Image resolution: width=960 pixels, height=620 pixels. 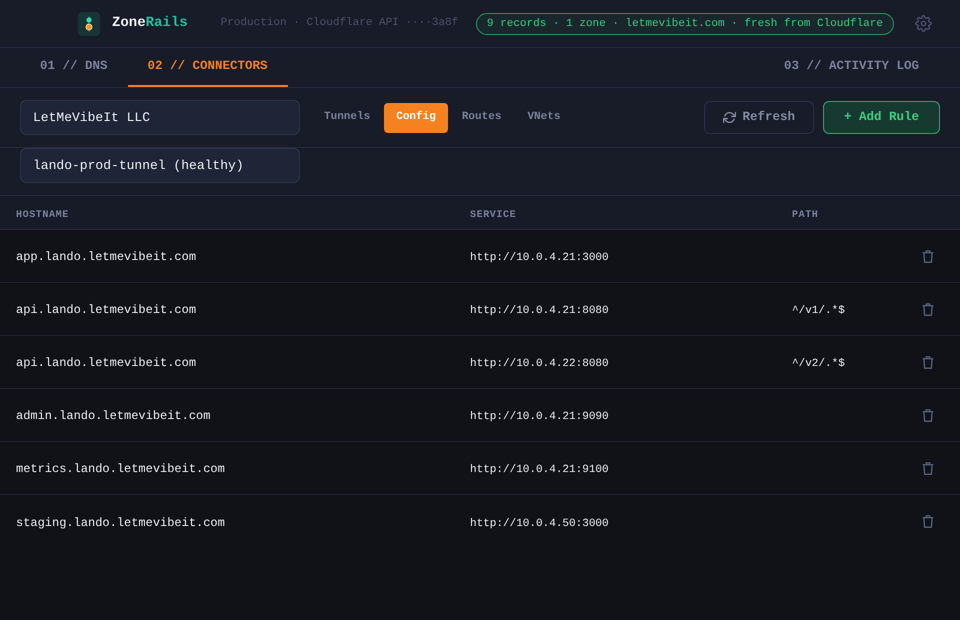 I want to click on service-cell: http://10.0.4.22:8080, so click(x=539, y=364).